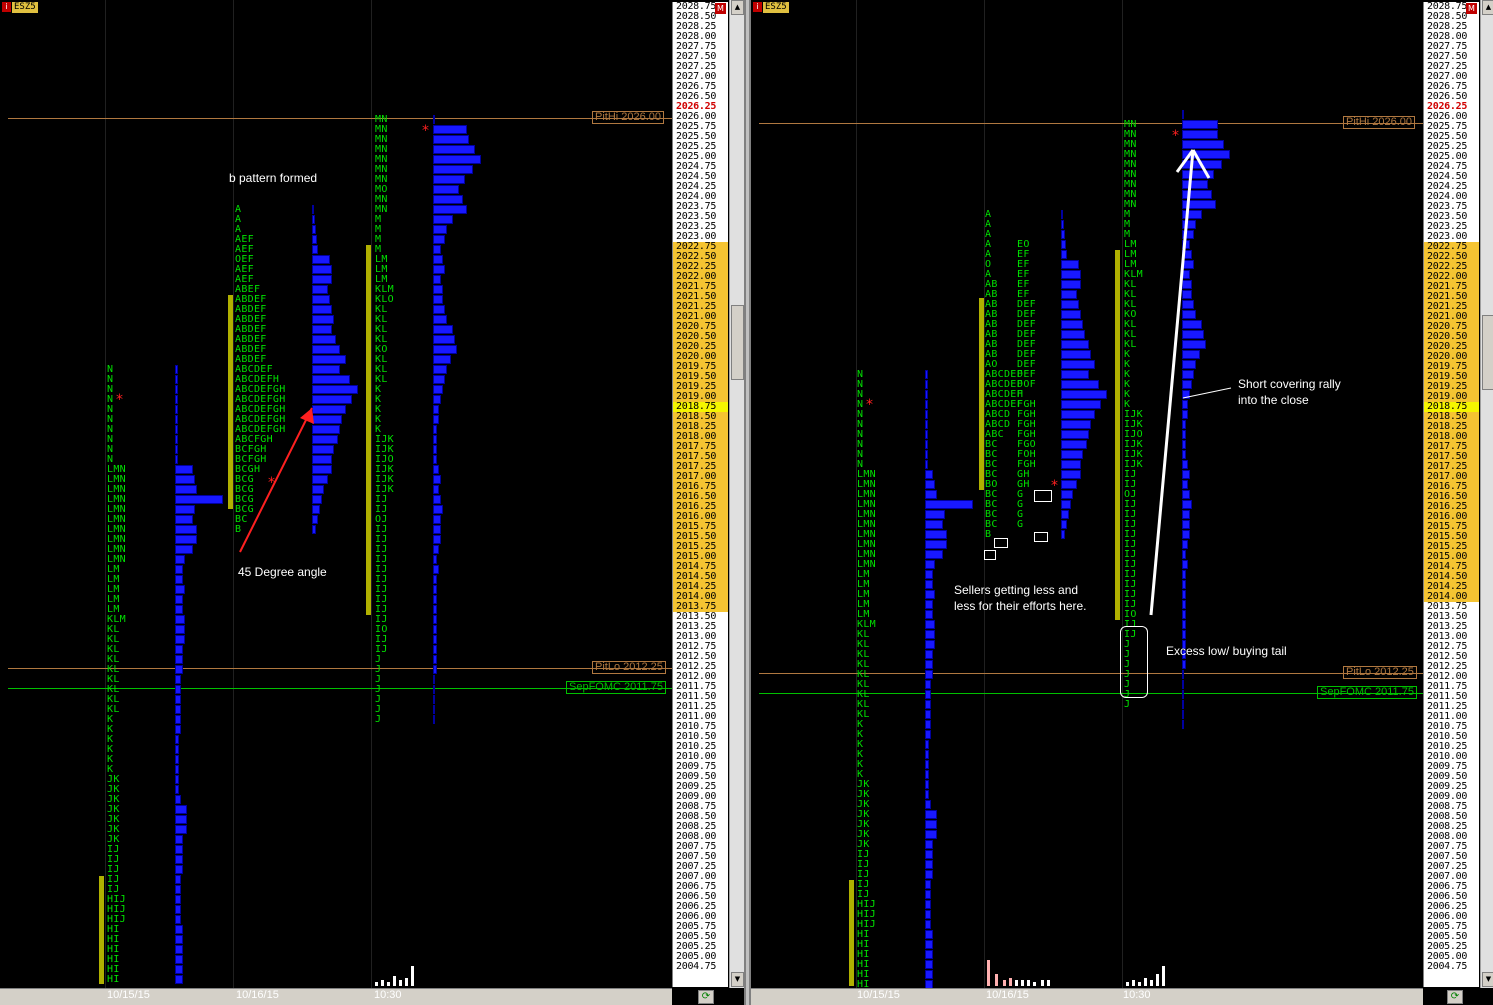  Describe the element at coordinates (1486, 494) in the screenshot. I see `right-vertical-scrollbar: ▲ ▼` at that location.